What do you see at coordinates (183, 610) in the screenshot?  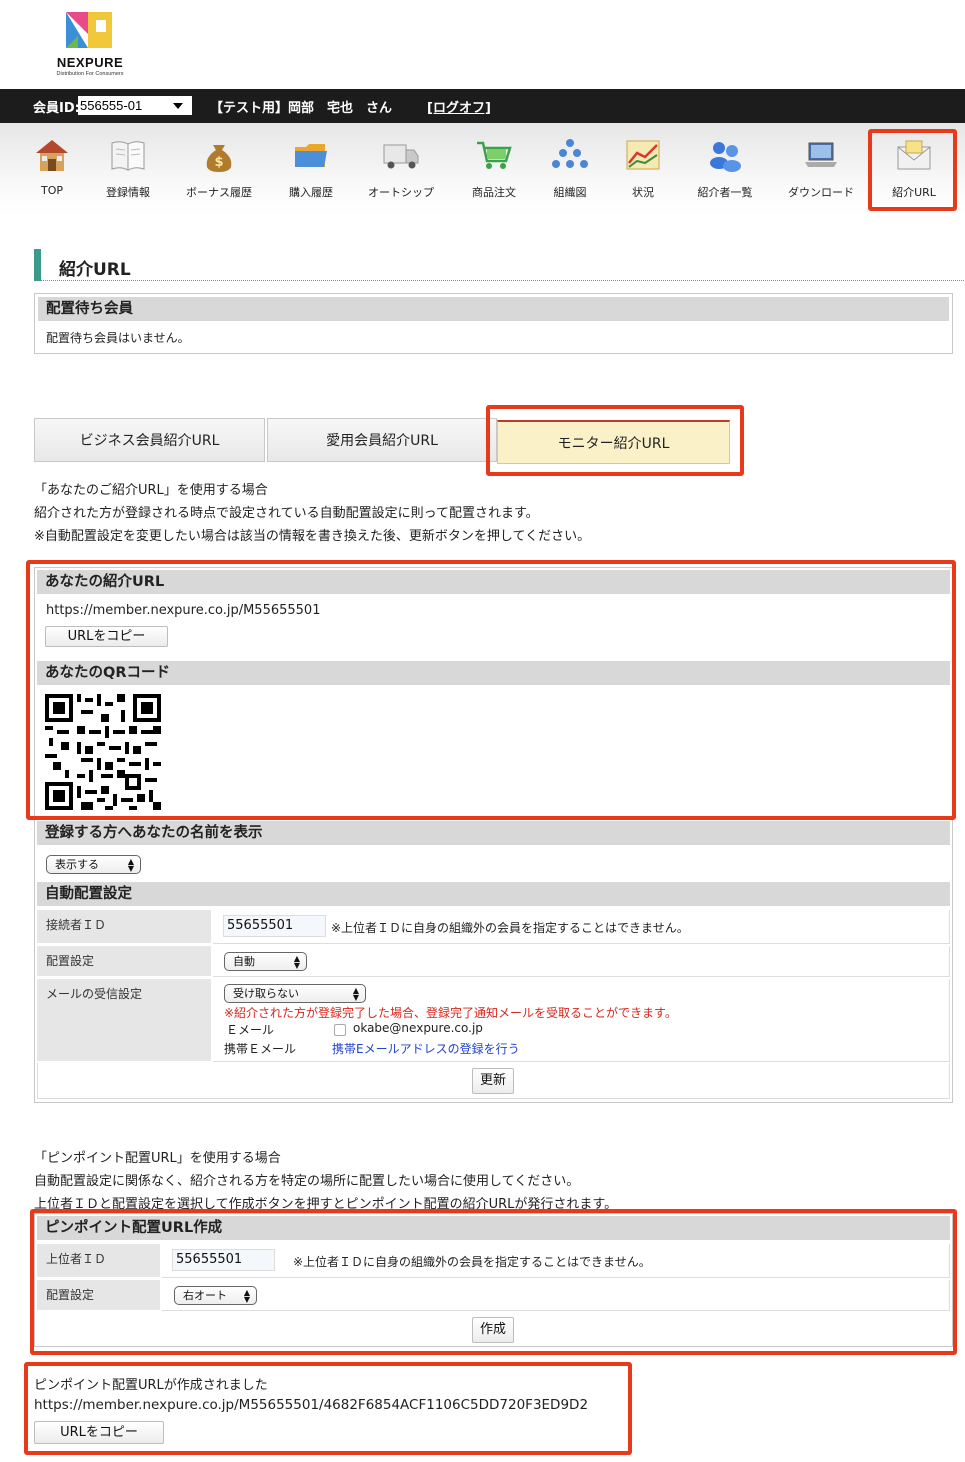 I see `your-url-value: https://member.nexpure.co.jp/M55655501` at bounding box center [183, 610].